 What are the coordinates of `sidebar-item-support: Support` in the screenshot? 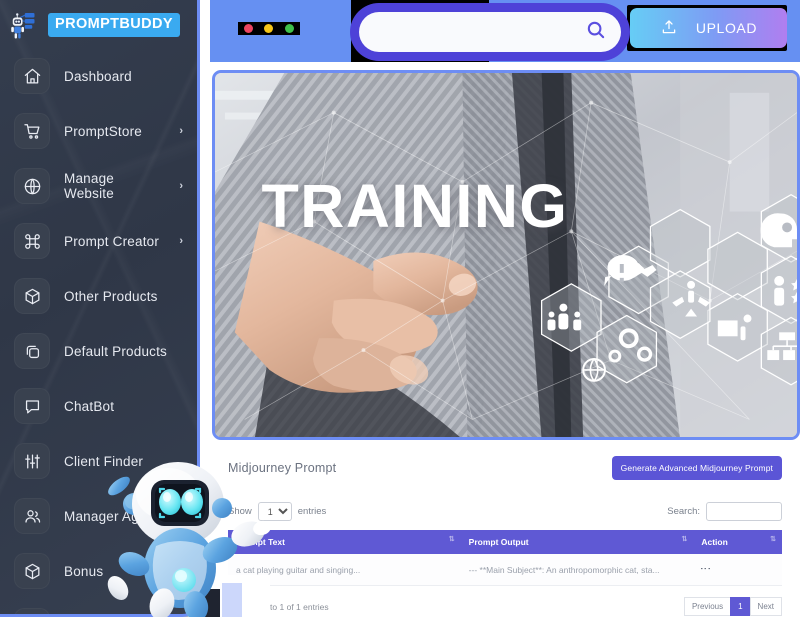 It's located at (98, 608).